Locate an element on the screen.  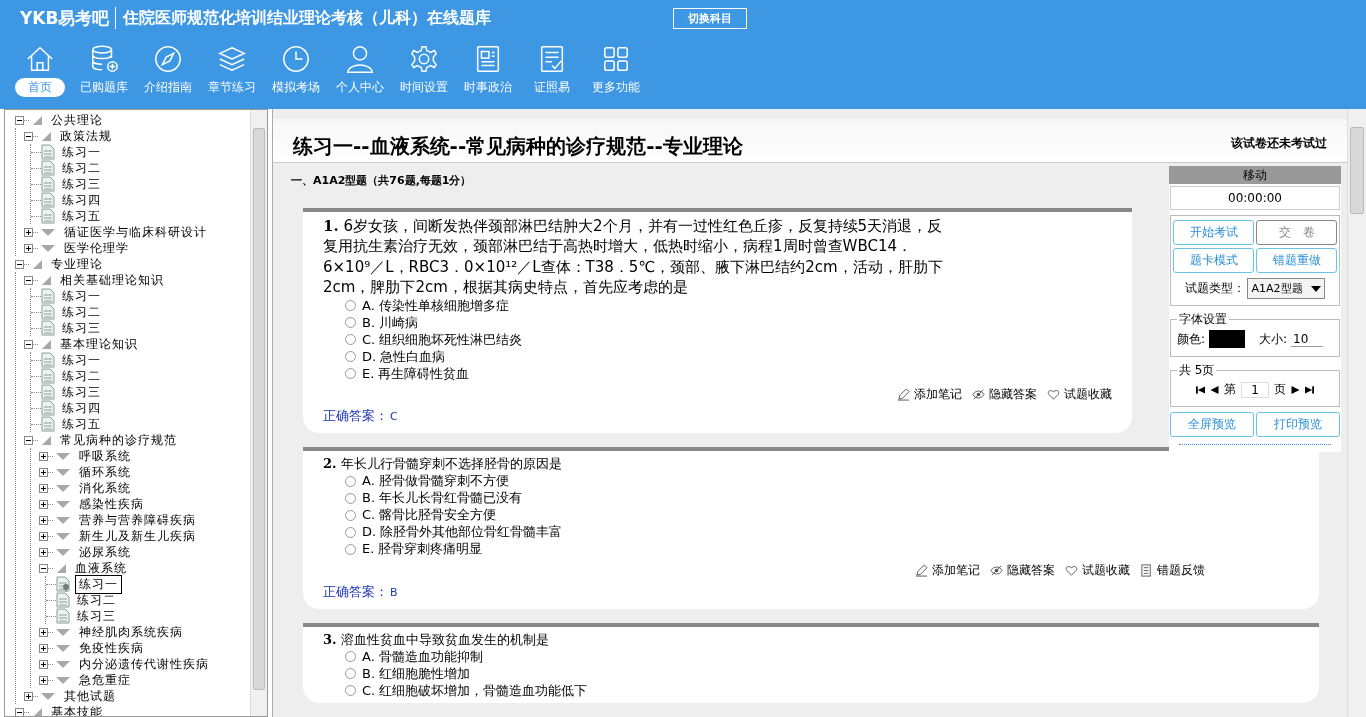
tree-folder: 新生儿及新生儿疾病 is located at coordinates (137, 536).